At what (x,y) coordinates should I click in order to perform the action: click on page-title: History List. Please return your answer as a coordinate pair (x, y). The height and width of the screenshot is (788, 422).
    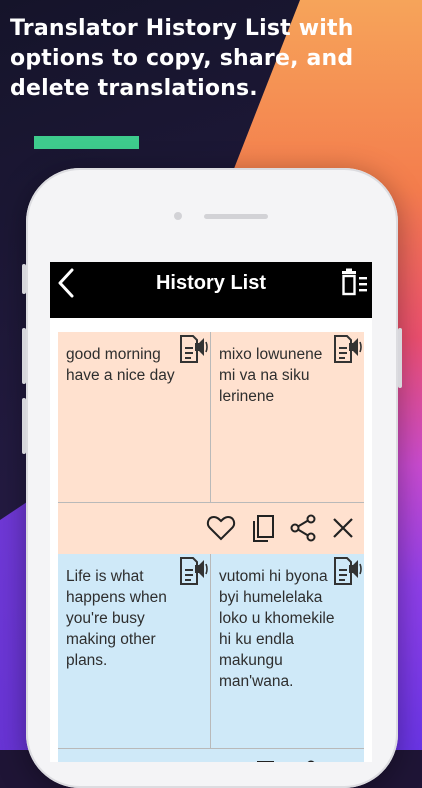
    Looking at the image, I should click on (211, 283).